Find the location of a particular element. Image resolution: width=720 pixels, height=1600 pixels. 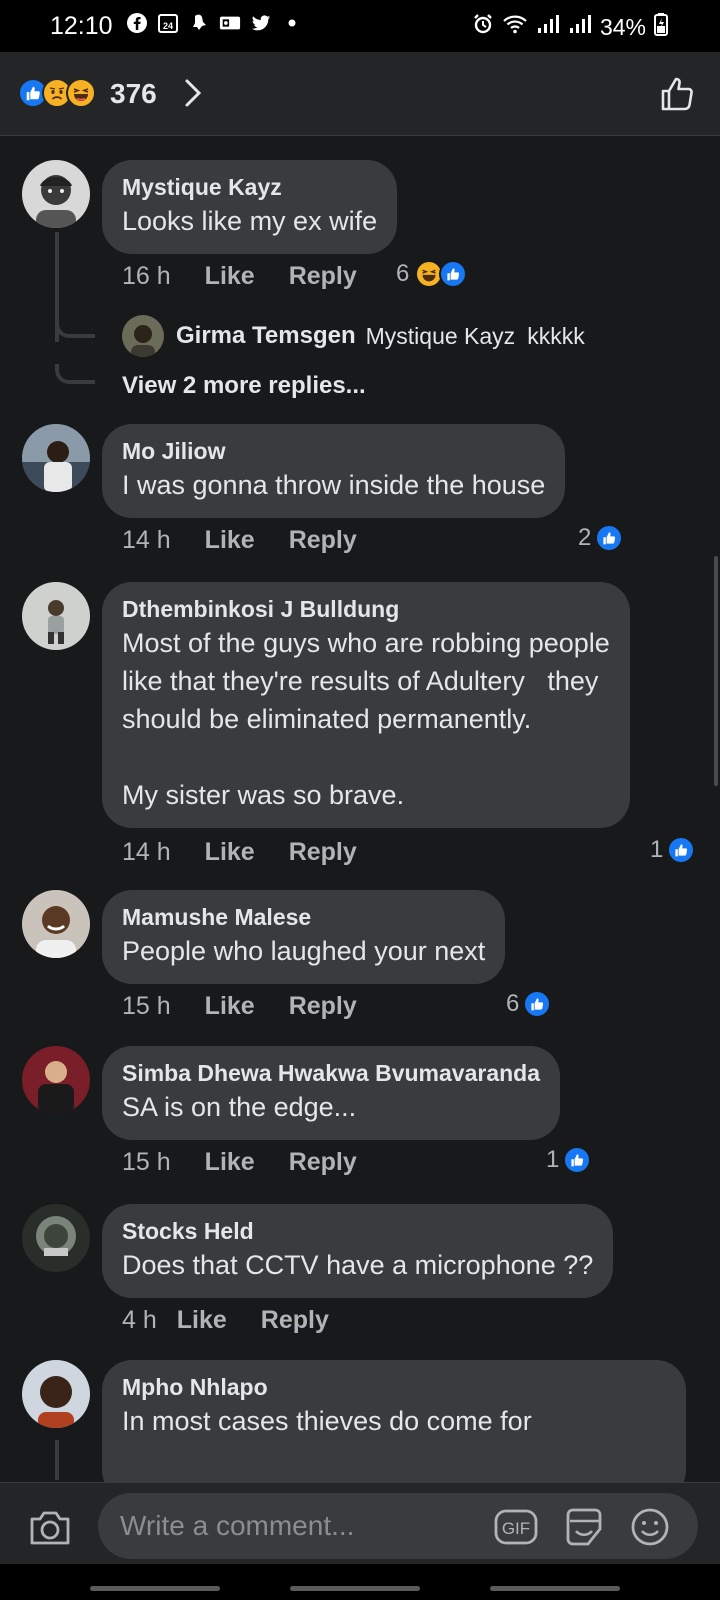

status-system-icons: 34% is located at coordinates (570, 27).